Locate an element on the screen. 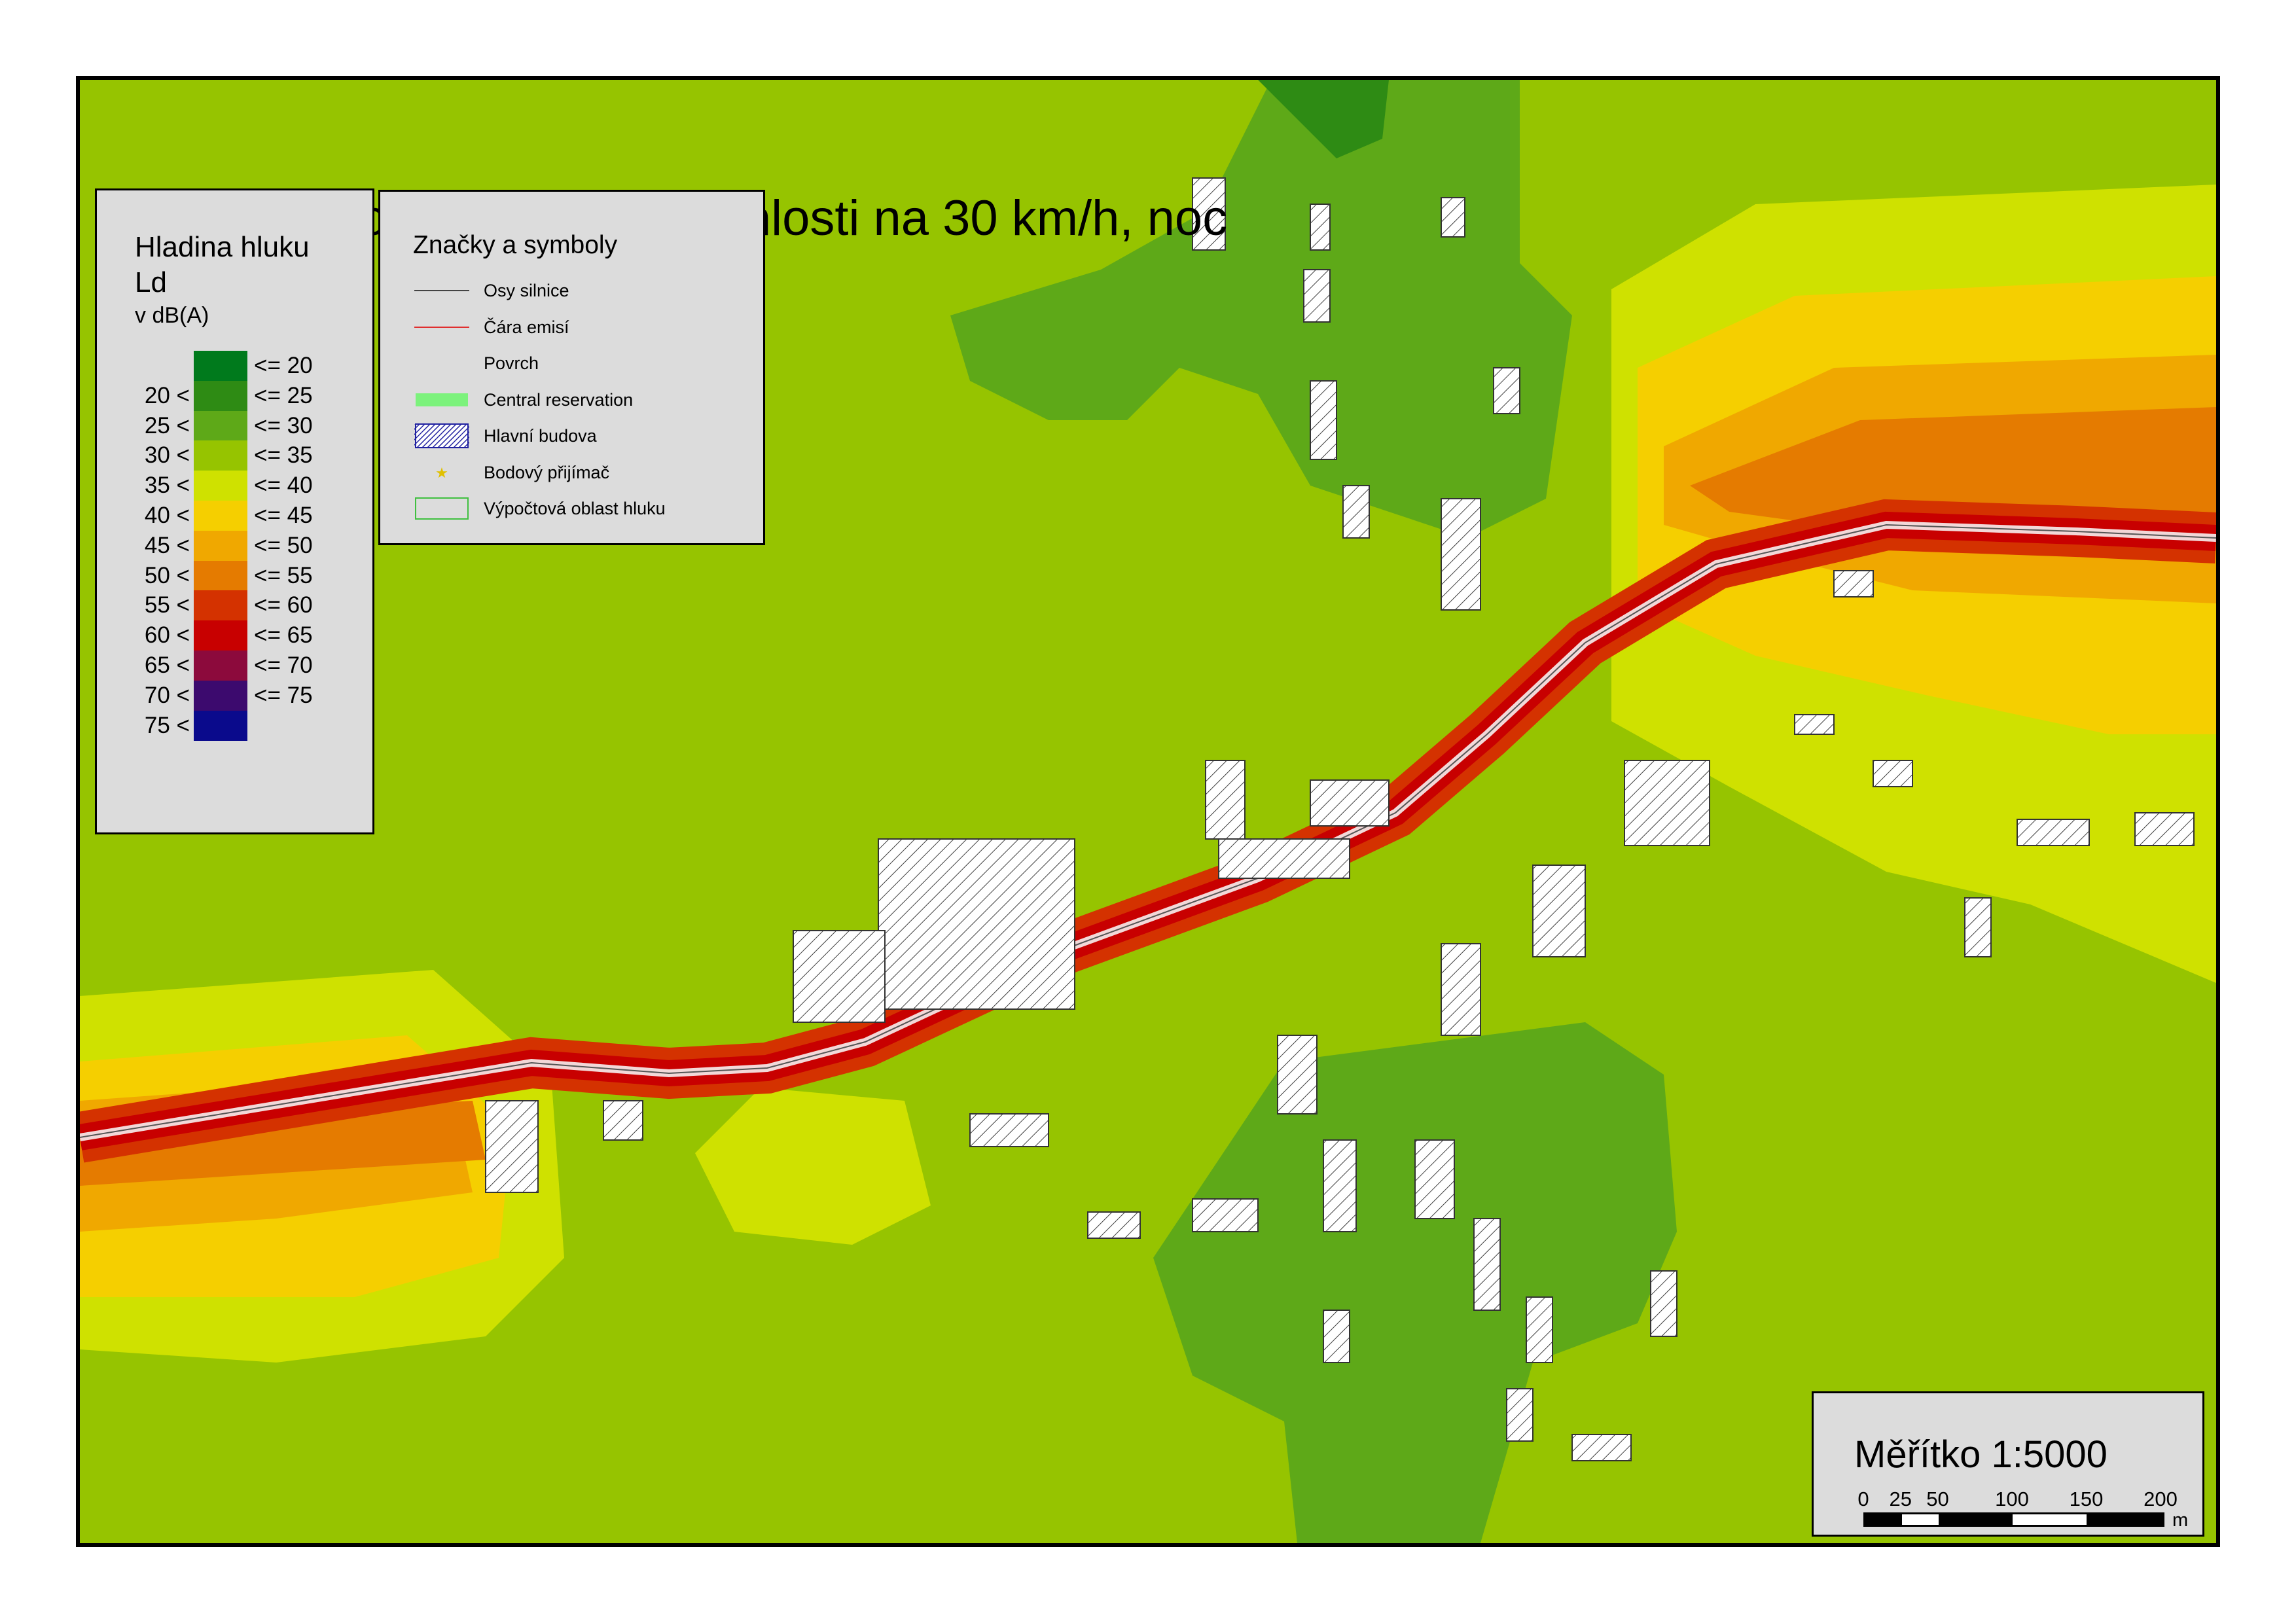 The height and width of the screenshot is (1623, 2296). legend-lower-bound: 65 < is located at coordinates (167, 665).